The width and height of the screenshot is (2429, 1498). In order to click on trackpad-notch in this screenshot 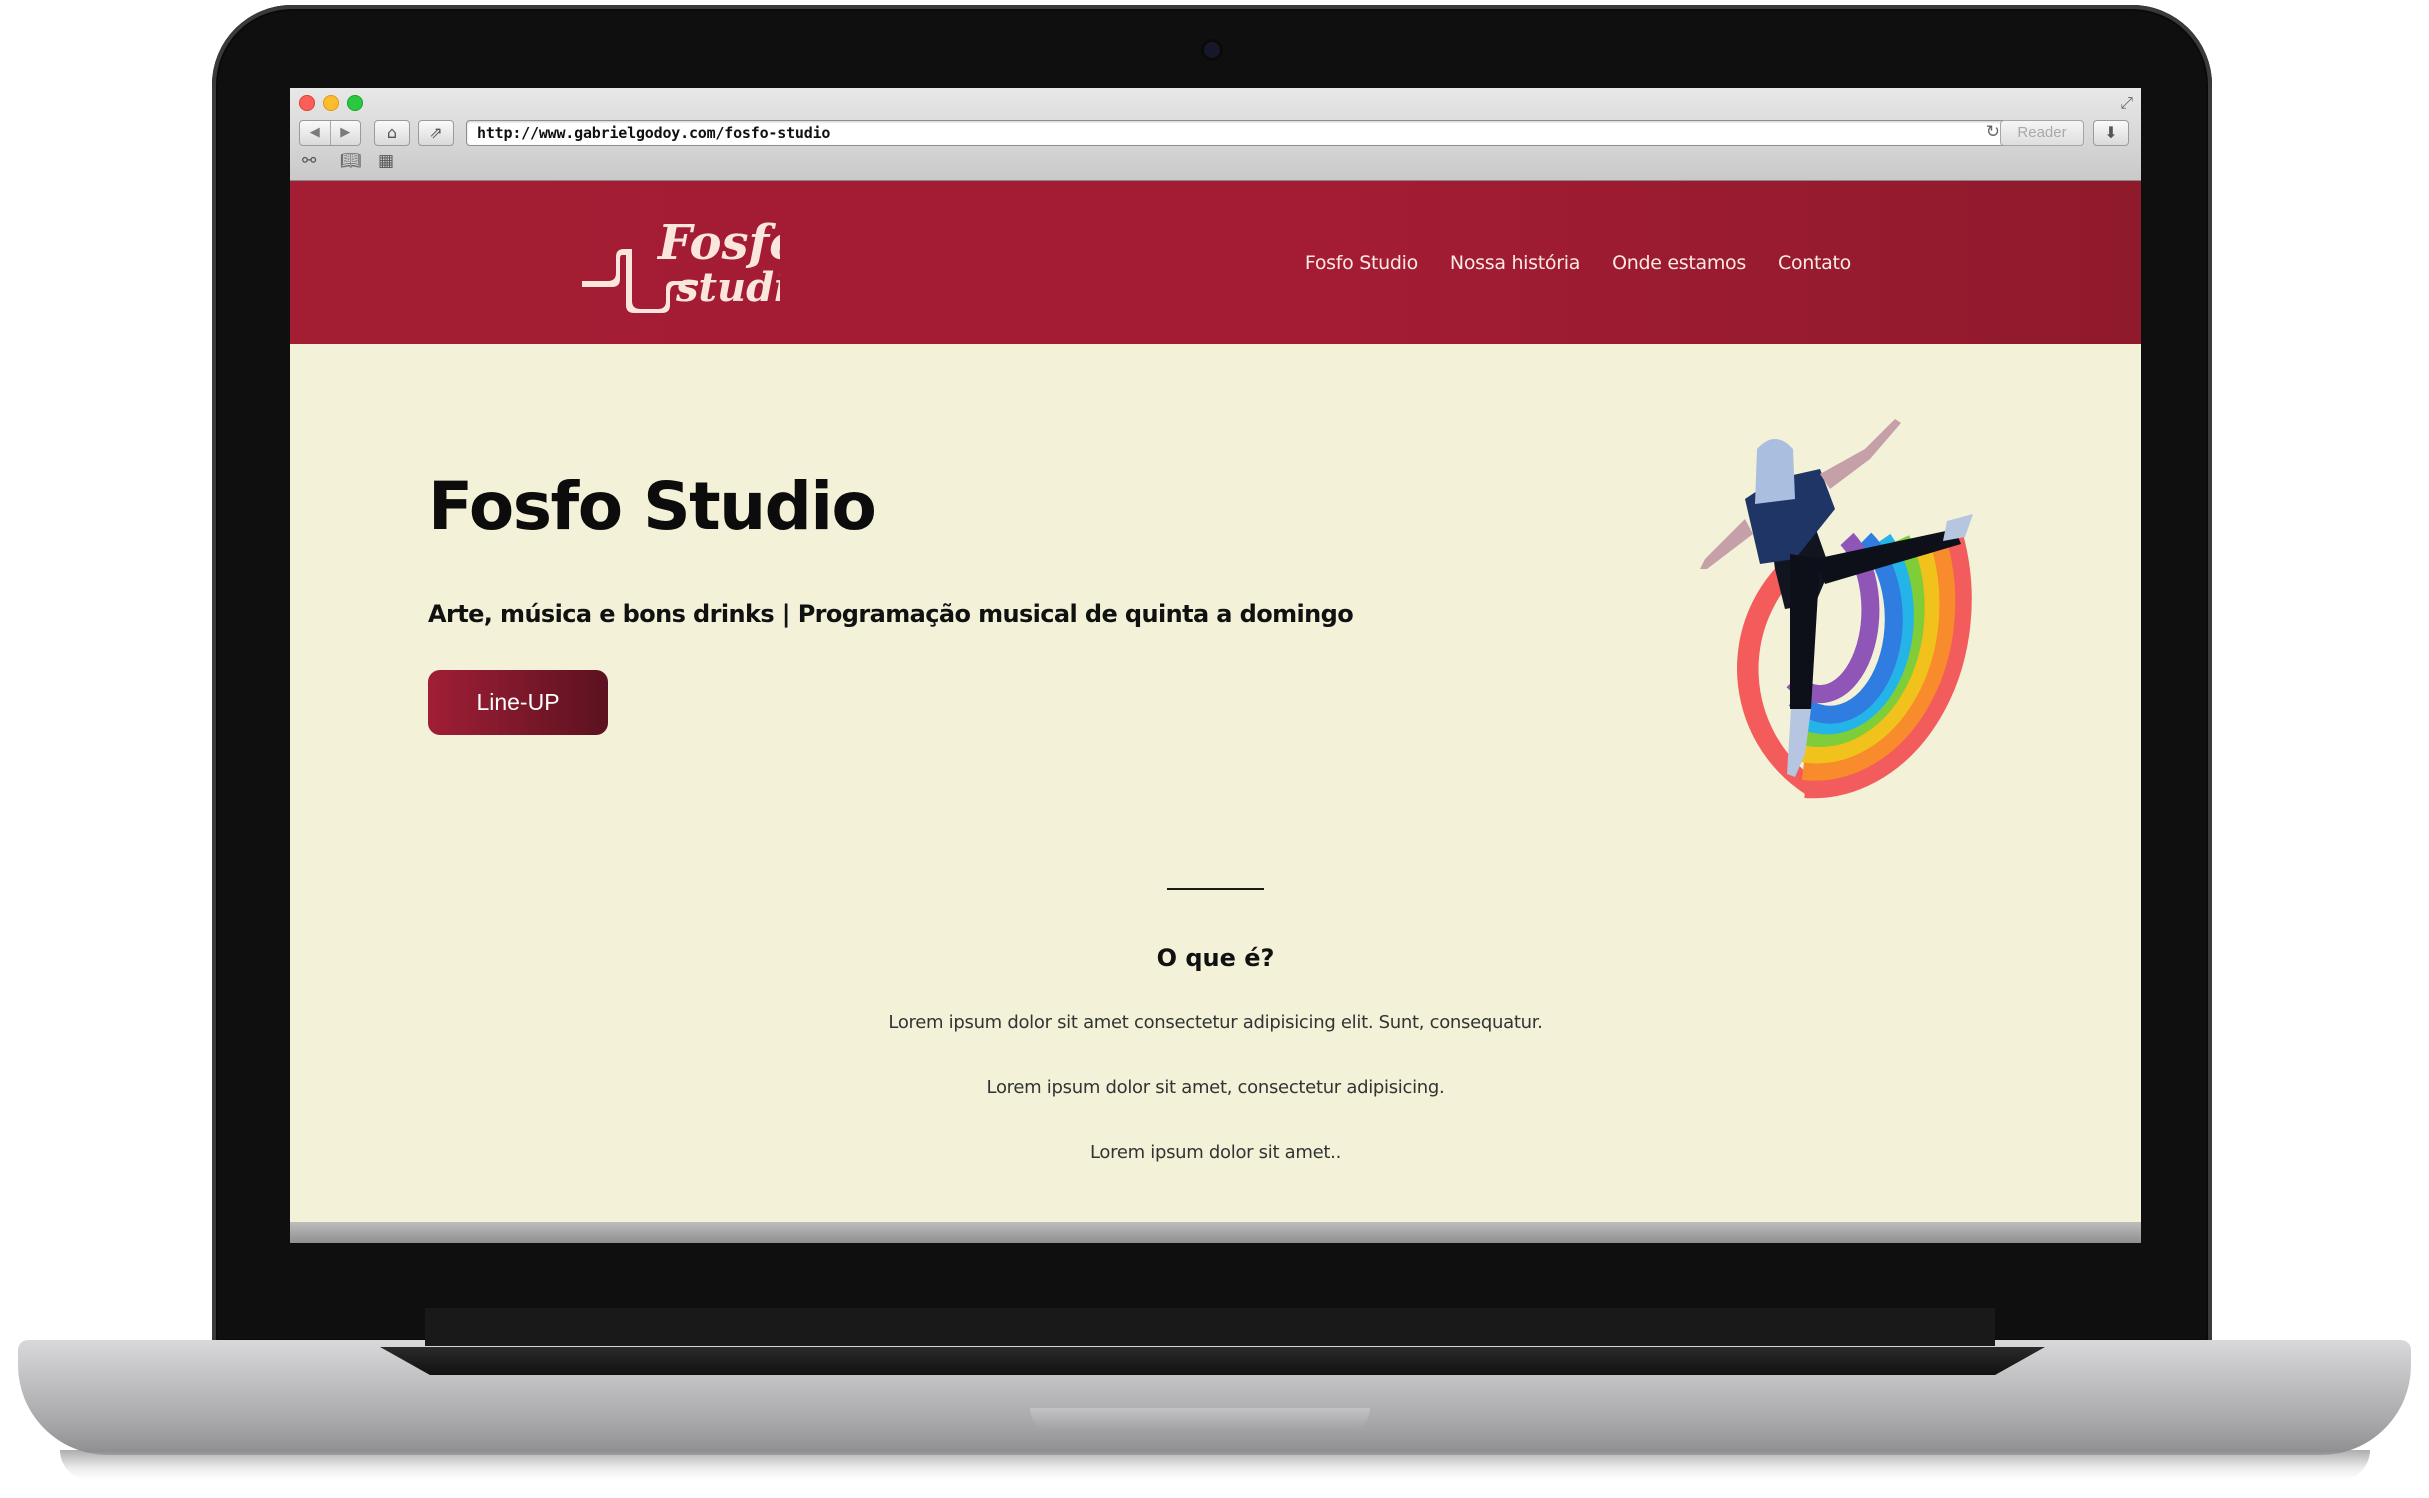, I will do `click(1200, 1420)`.